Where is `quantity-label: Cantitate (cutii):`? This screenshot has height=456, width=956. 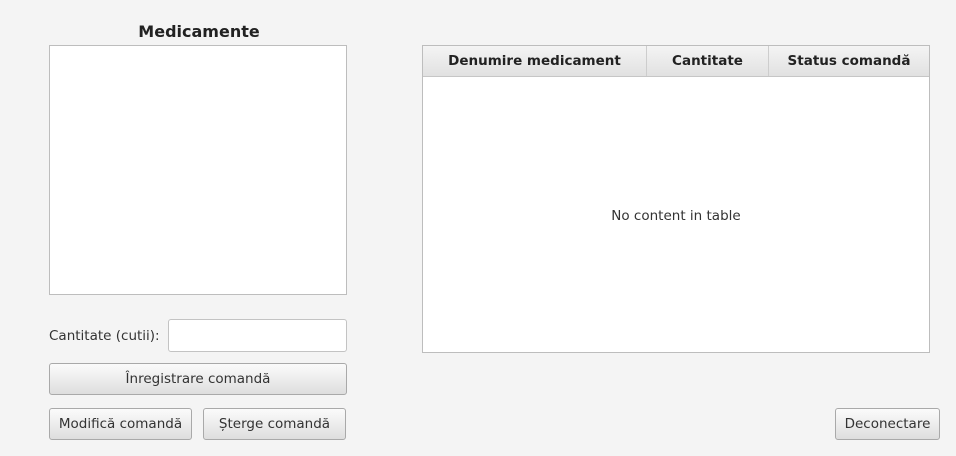
quantity-label: Cantitate (cutii): is located at coordinates (104, 336).